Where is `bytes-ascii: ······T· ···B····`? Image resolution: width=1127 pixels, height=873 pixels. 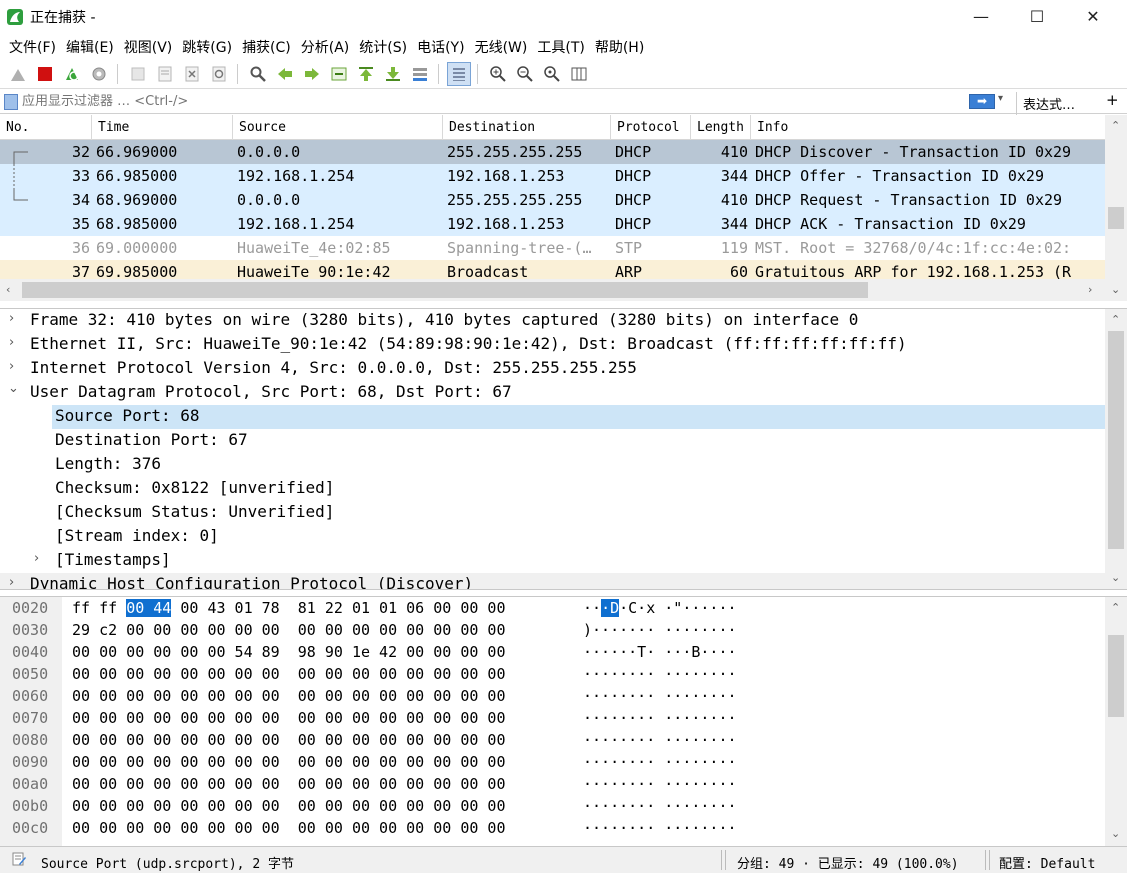 bytes-ascii: ······T· ···B···· is located at coordinates (660, 652).